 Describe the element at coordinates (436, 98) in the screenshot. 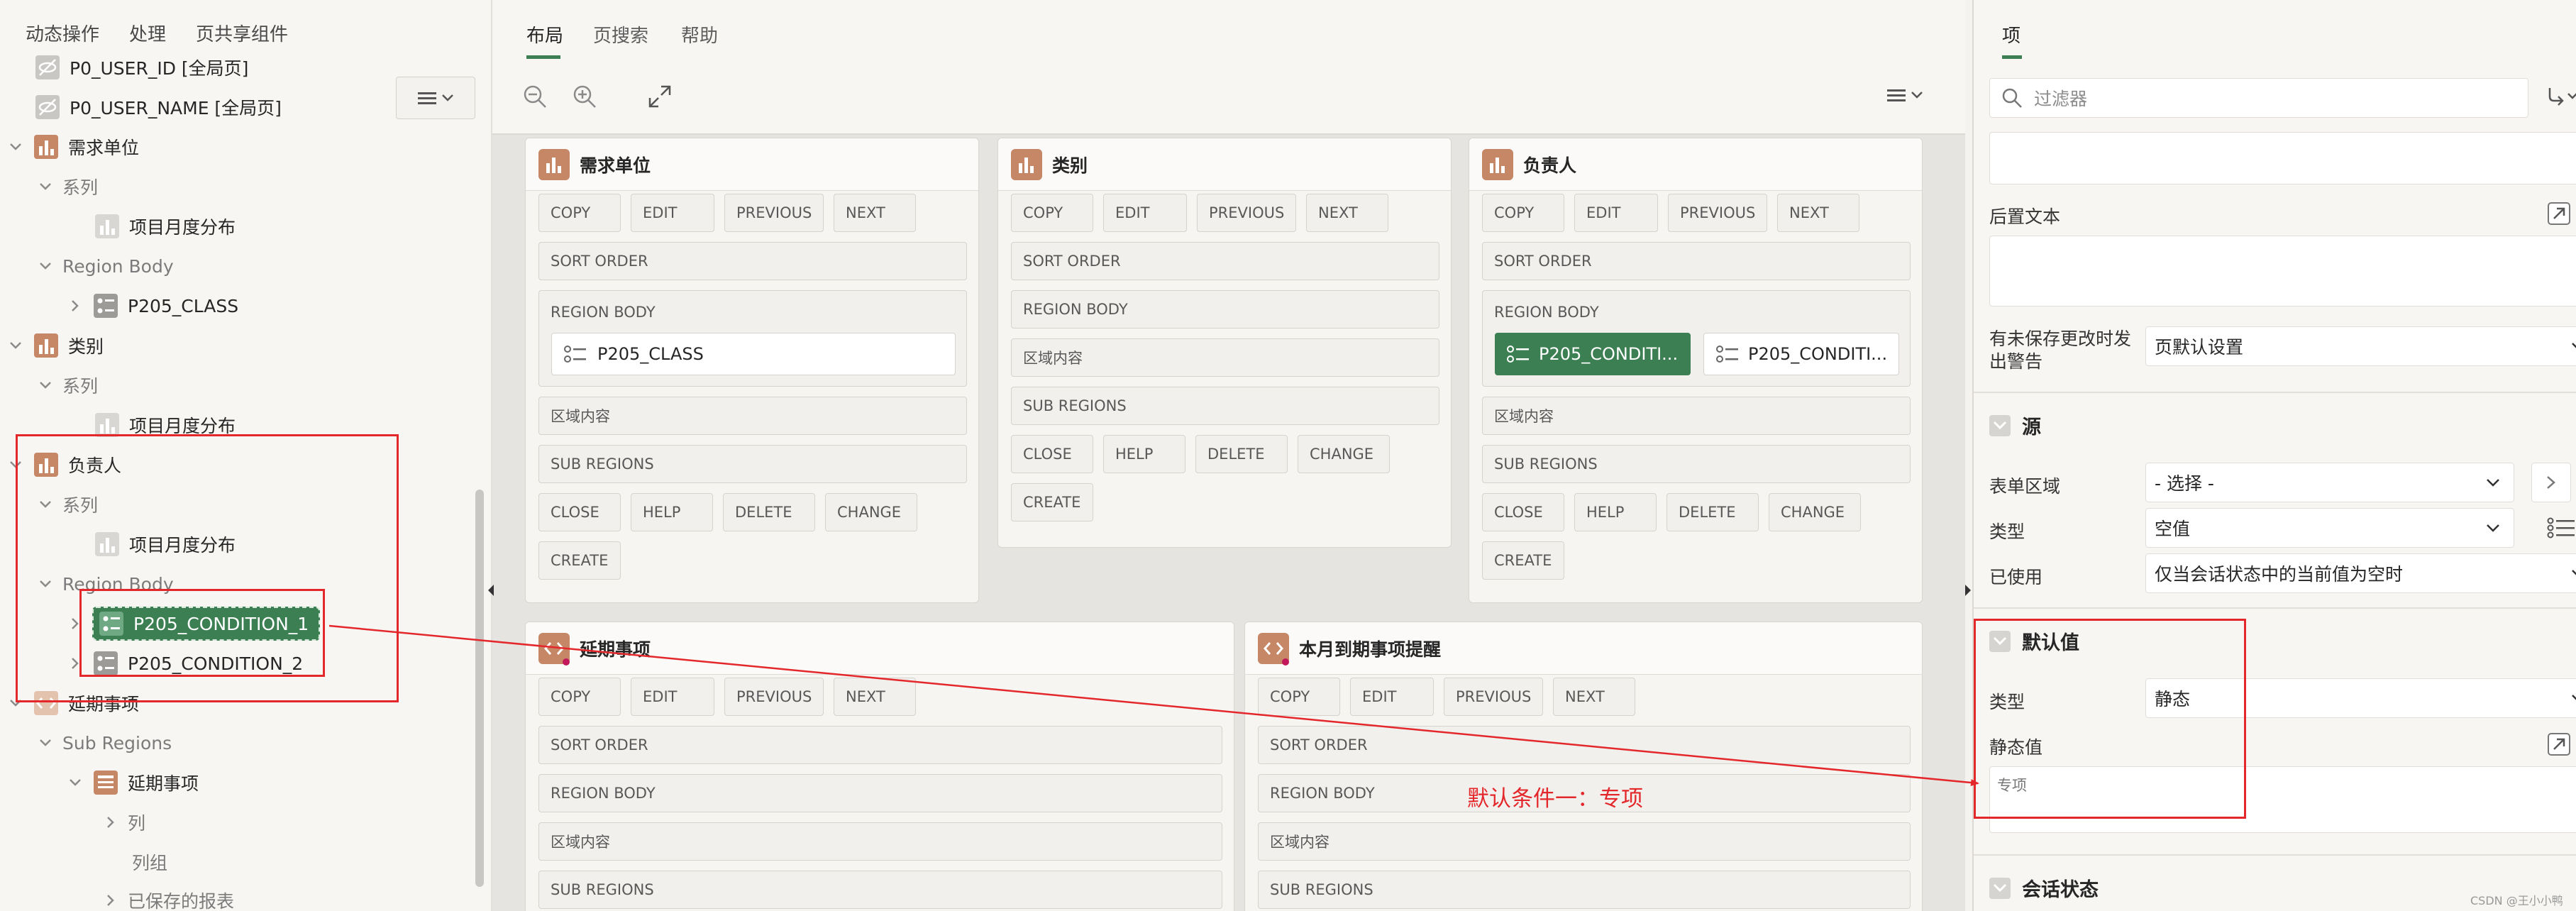

I see `tree-menu-button` at that location.